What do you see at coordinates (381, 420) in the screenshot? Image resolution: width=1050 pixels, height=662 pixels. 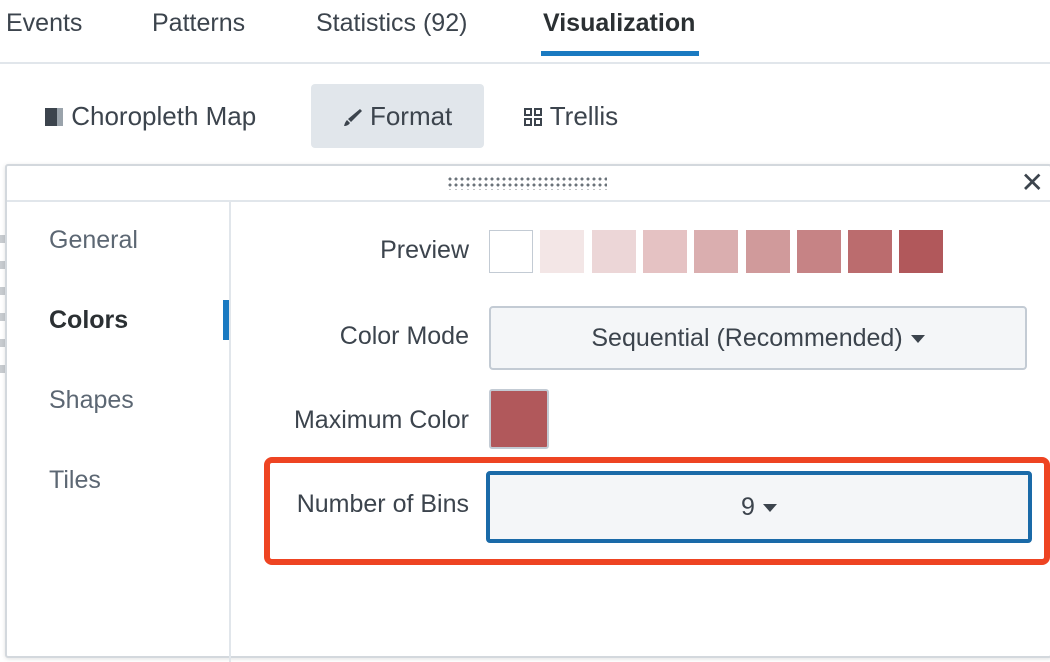 I see `max-color-label: Maximum Color` at bounding box center [381, 420].